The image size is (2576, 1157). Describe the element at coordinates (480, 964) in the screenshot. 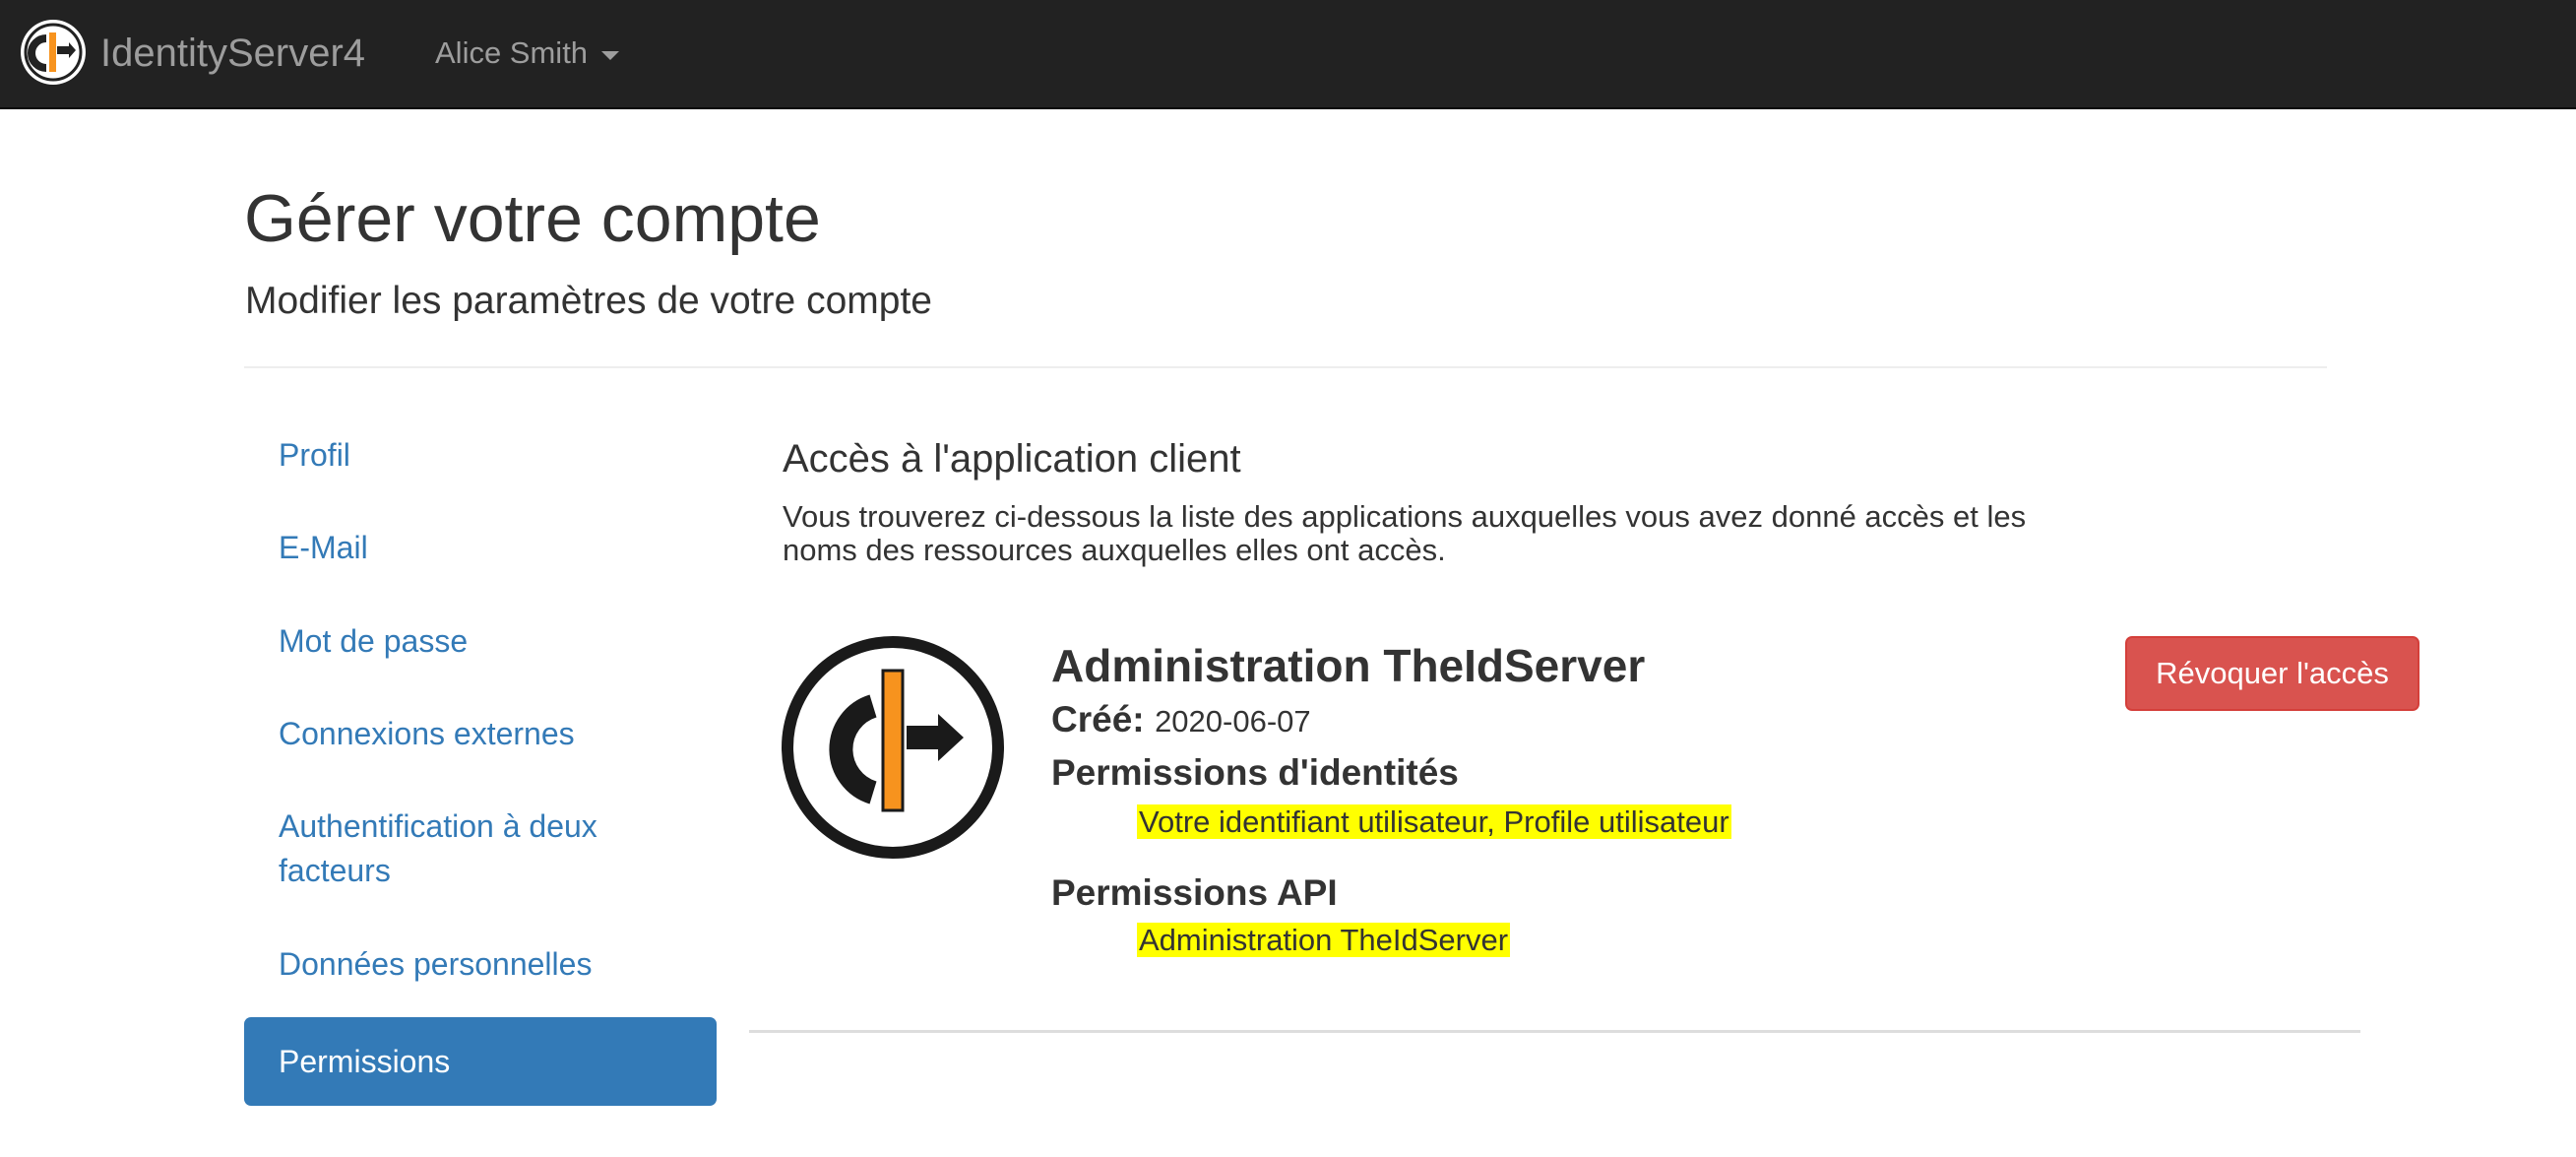

I see `sidebar-item-personal-data: Données personnelles` at that location.